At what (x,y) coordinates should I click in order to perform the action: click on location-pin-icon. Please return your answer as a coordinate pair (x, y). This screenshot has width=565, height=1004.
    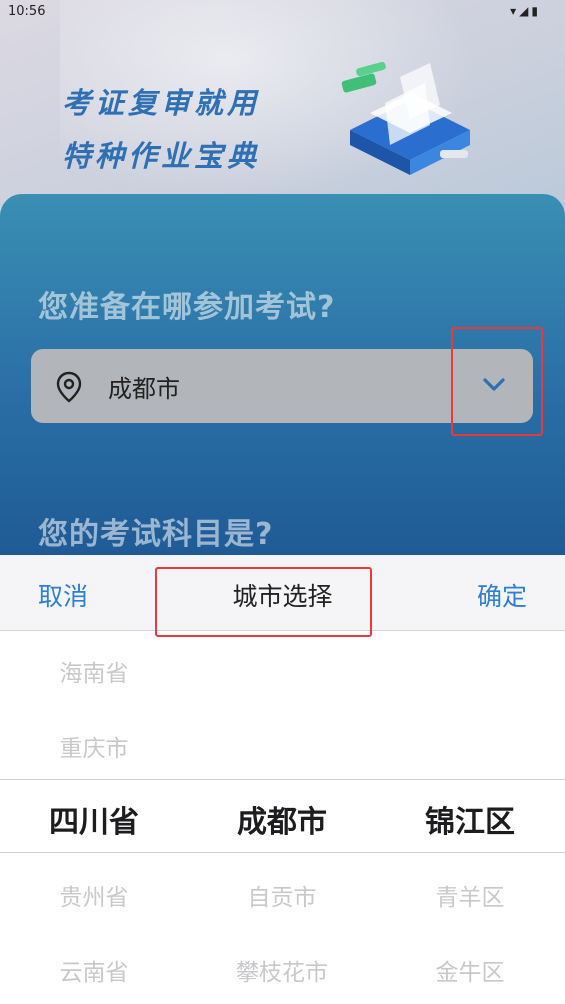
    Looking at the image, I should click on (69, 387).